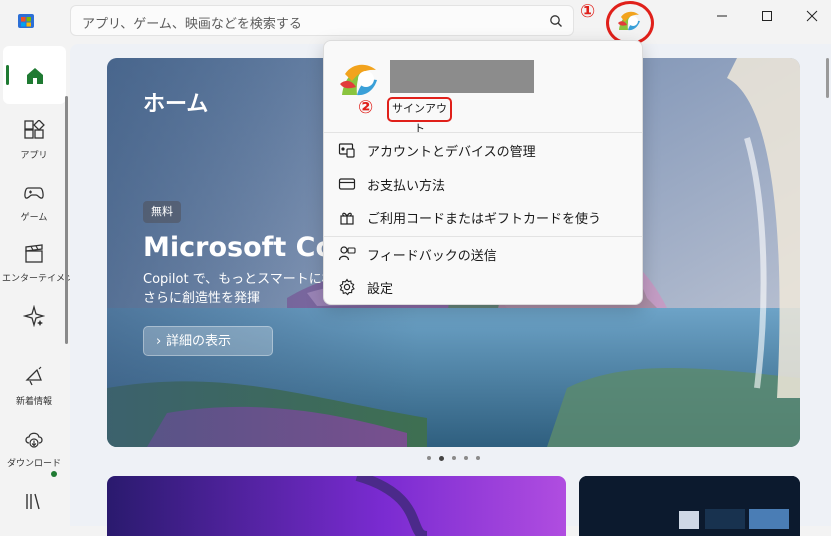 Image resolution: width=831 pixels, height=536 pixels. What do you see at coordinates (34, 129) in the screenshot?
I see `apps-icon` at bounding box center [34, 129].